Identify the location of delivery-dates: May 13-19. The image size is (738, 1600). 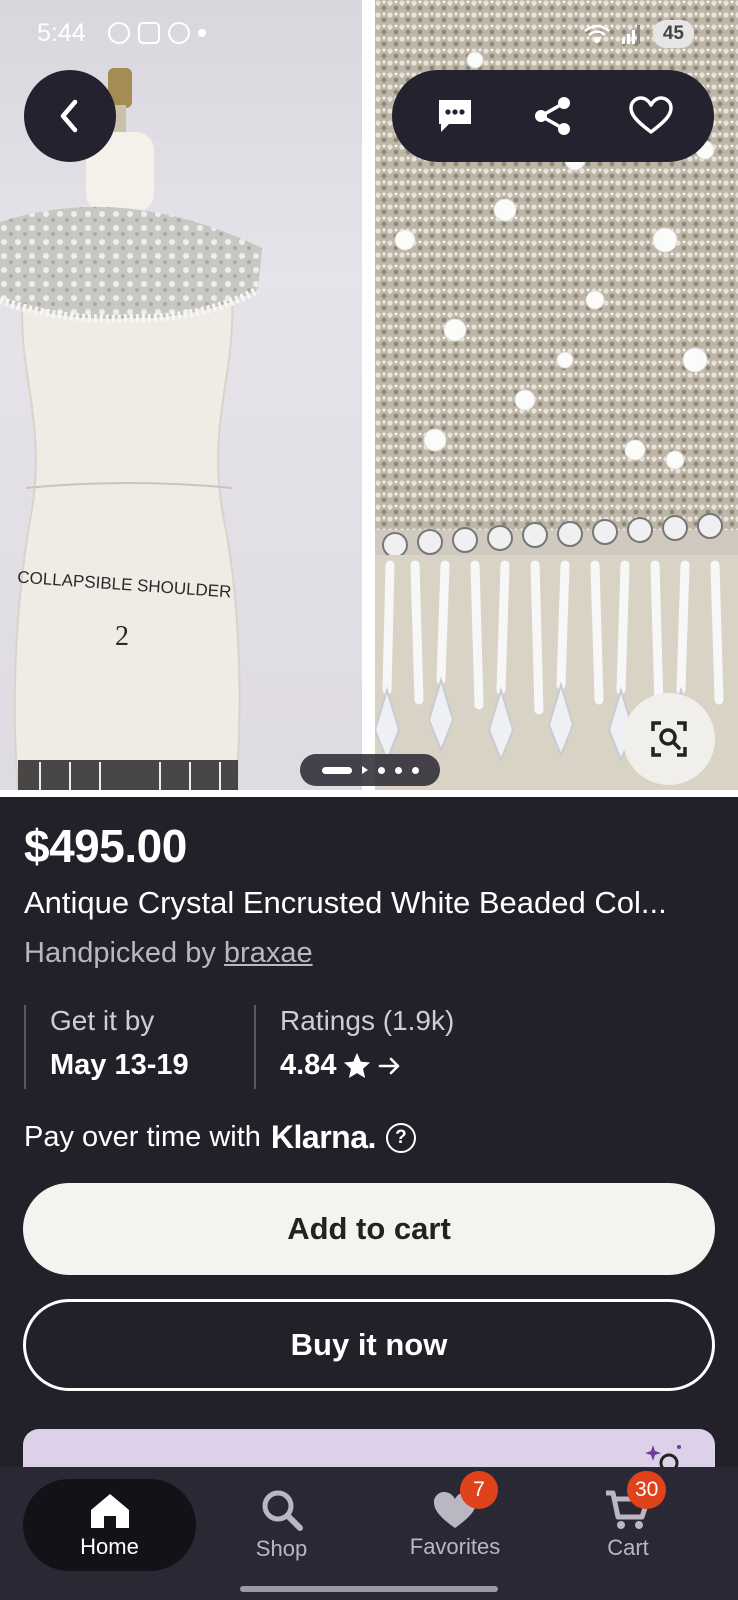
(119, 1065).